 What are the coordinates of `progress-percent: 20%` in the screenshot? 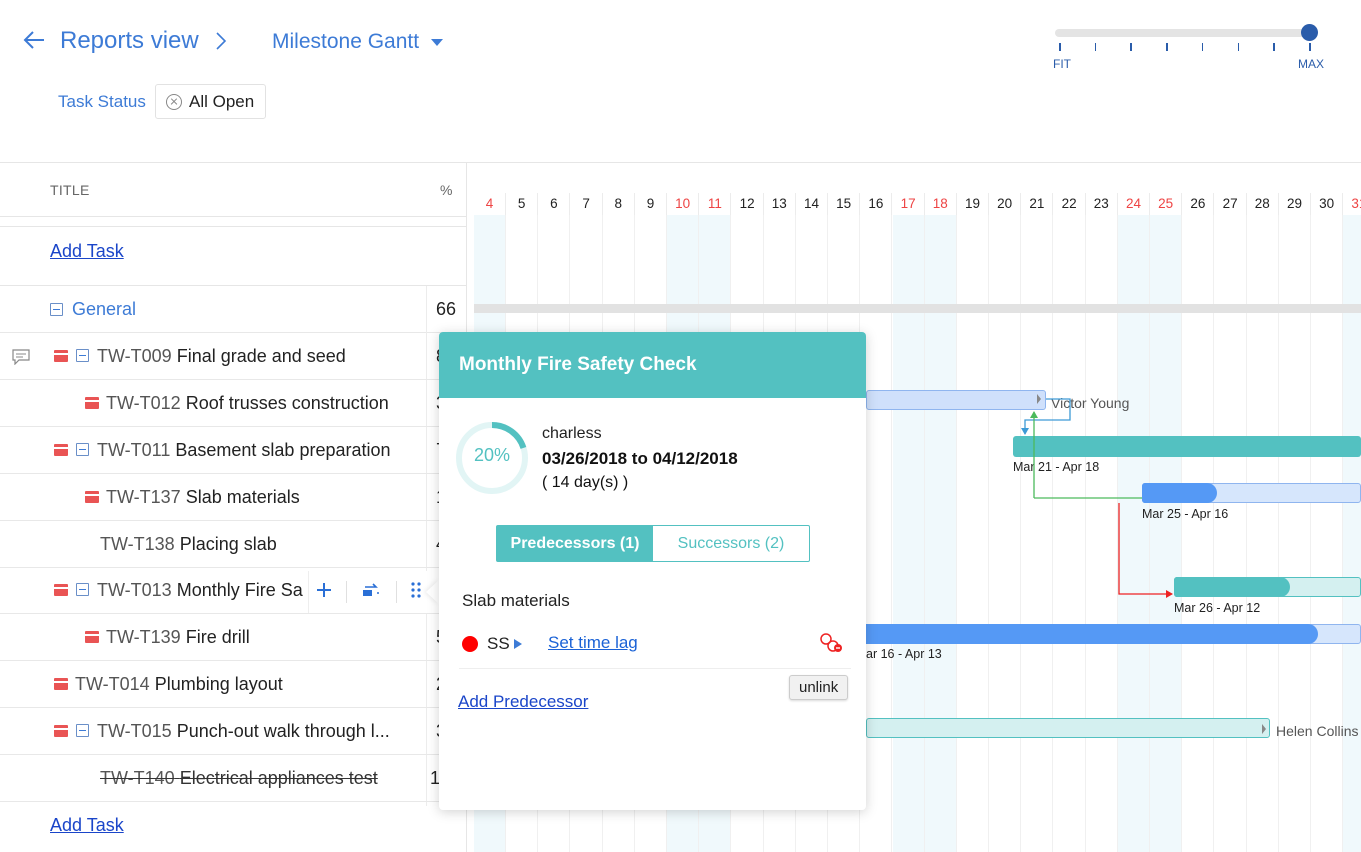 It's located at (492, 455).